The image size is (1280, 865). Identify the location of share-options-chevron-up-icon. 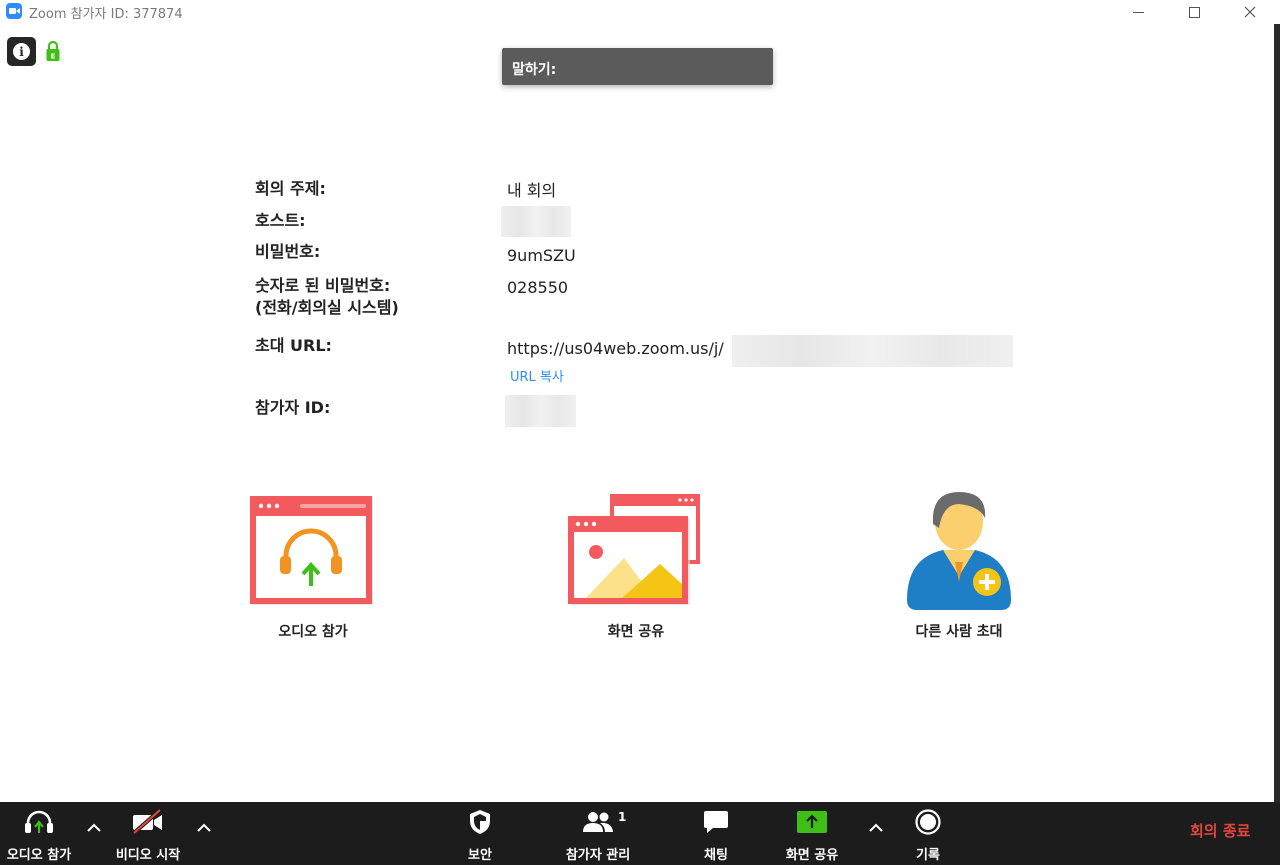
(876, 827).